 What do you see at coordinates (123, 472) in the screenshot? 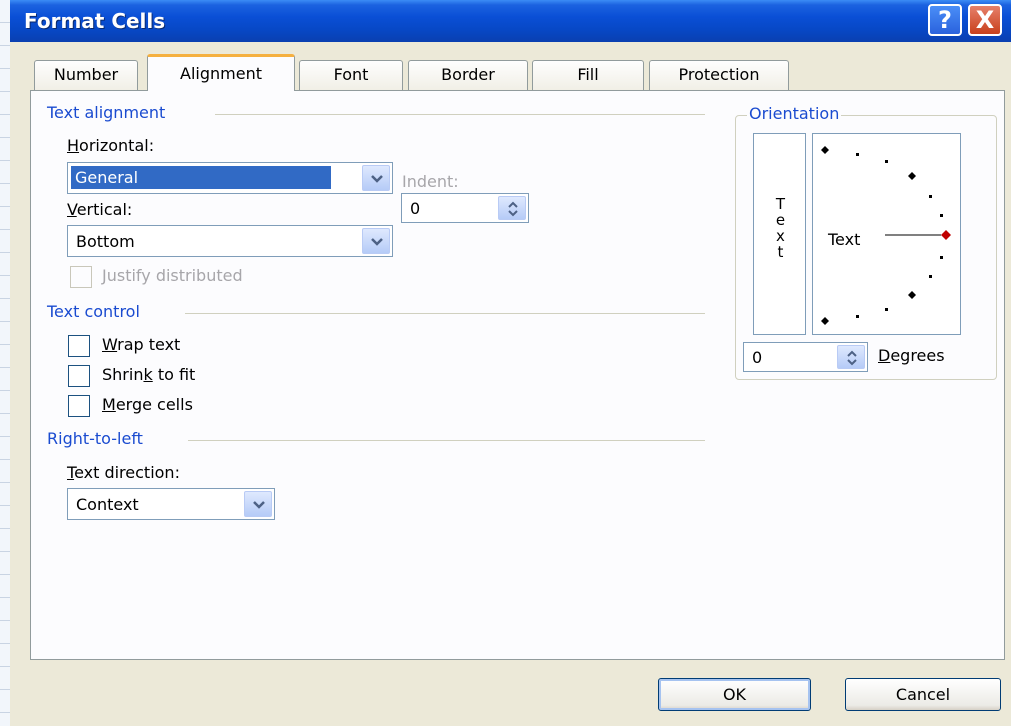
I see `text-direction-label: Text direction:` at bounding box center [123, 472].